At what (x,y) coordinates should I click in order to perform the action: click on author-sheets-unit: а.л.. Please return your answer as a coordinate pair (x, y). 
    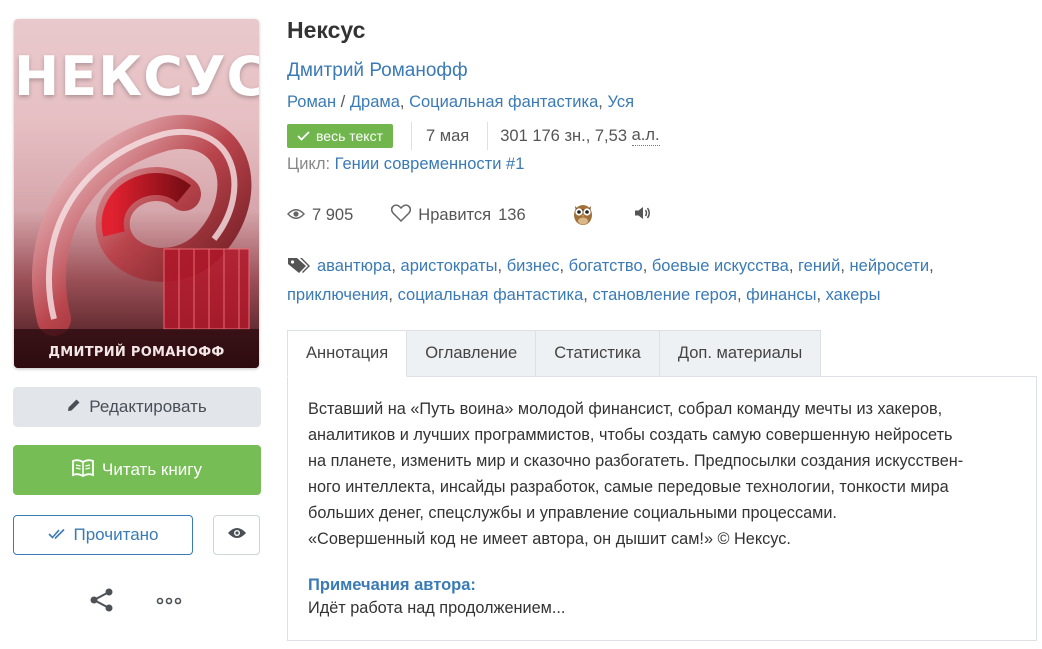
    Looking at the image, I should click on (645, 136).